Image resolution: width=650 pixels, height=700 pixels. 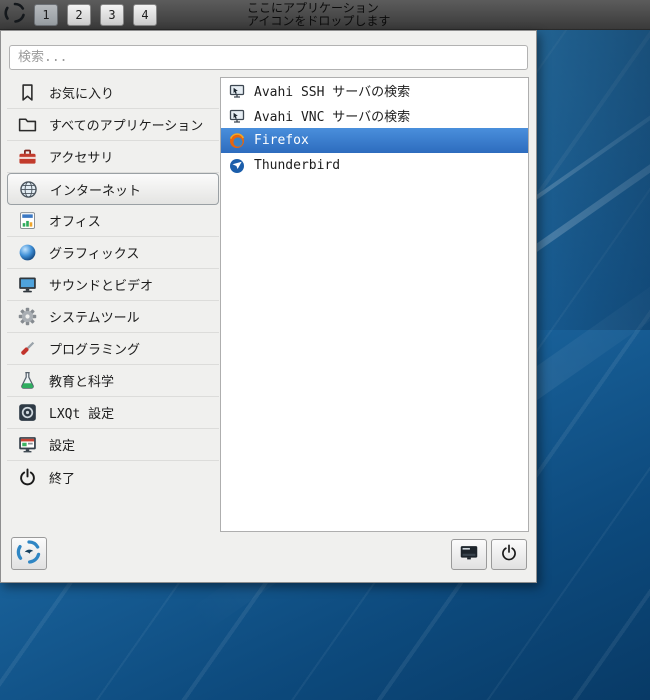 I want to click on category-system-tools: システムツール, so click(x=113, y=317).